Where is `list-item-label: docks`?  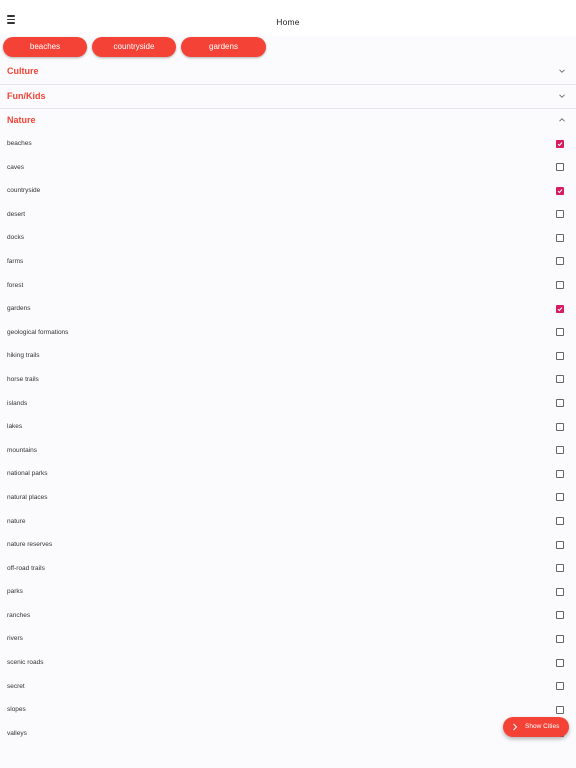
list-item-label: docks is located at coordinates (15, 238).